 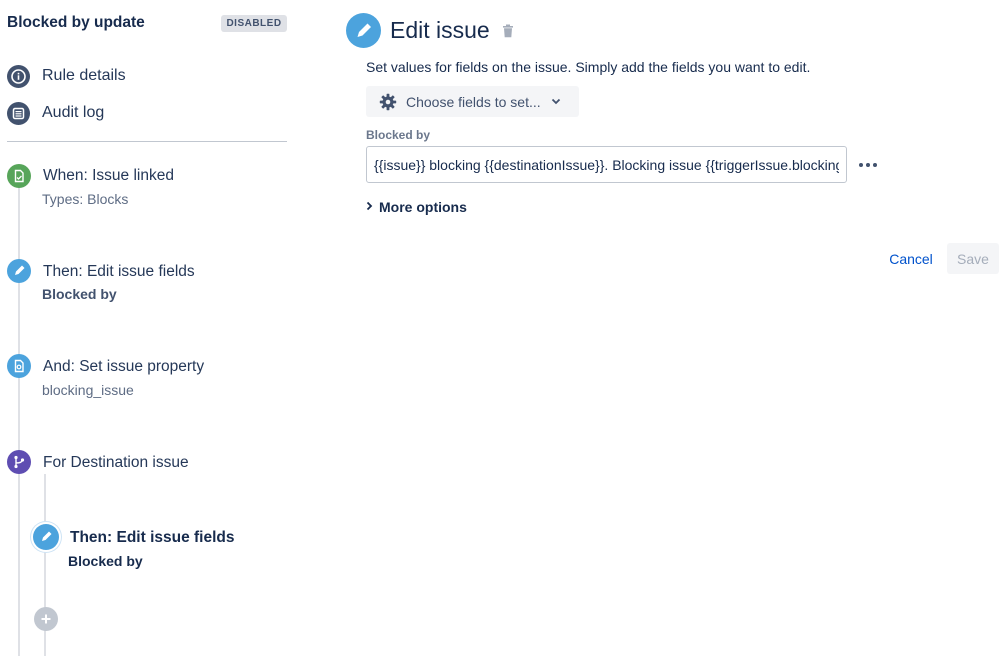 I want to click on chevron-right-icon, so click(x=369, y=207).